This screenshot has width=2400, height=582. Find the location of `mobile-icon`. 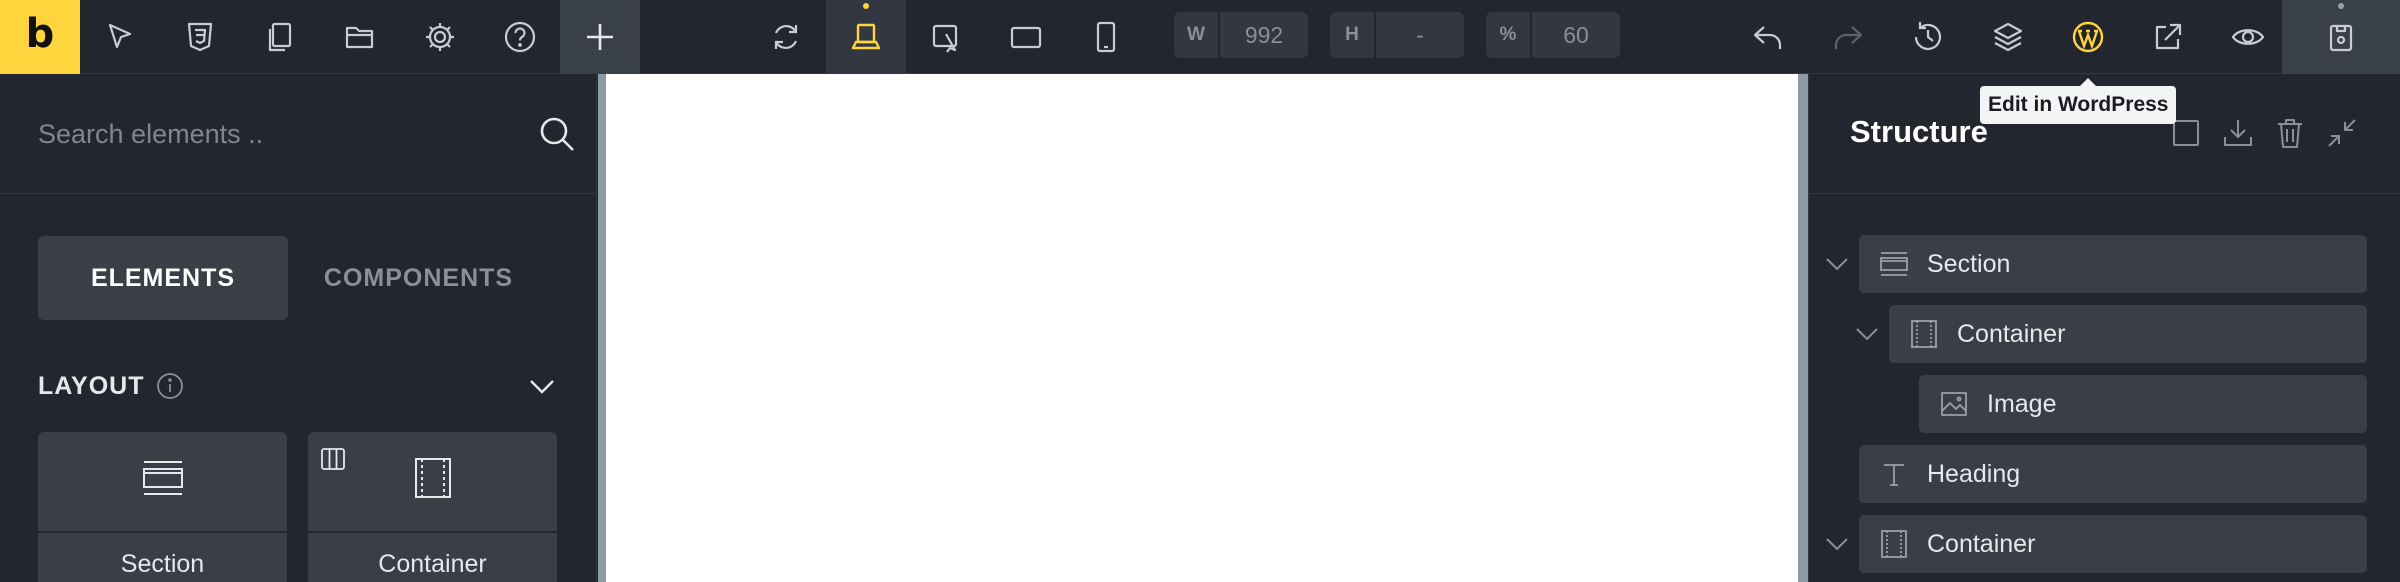

mobile-icon is located at coordinates (1106, 37).